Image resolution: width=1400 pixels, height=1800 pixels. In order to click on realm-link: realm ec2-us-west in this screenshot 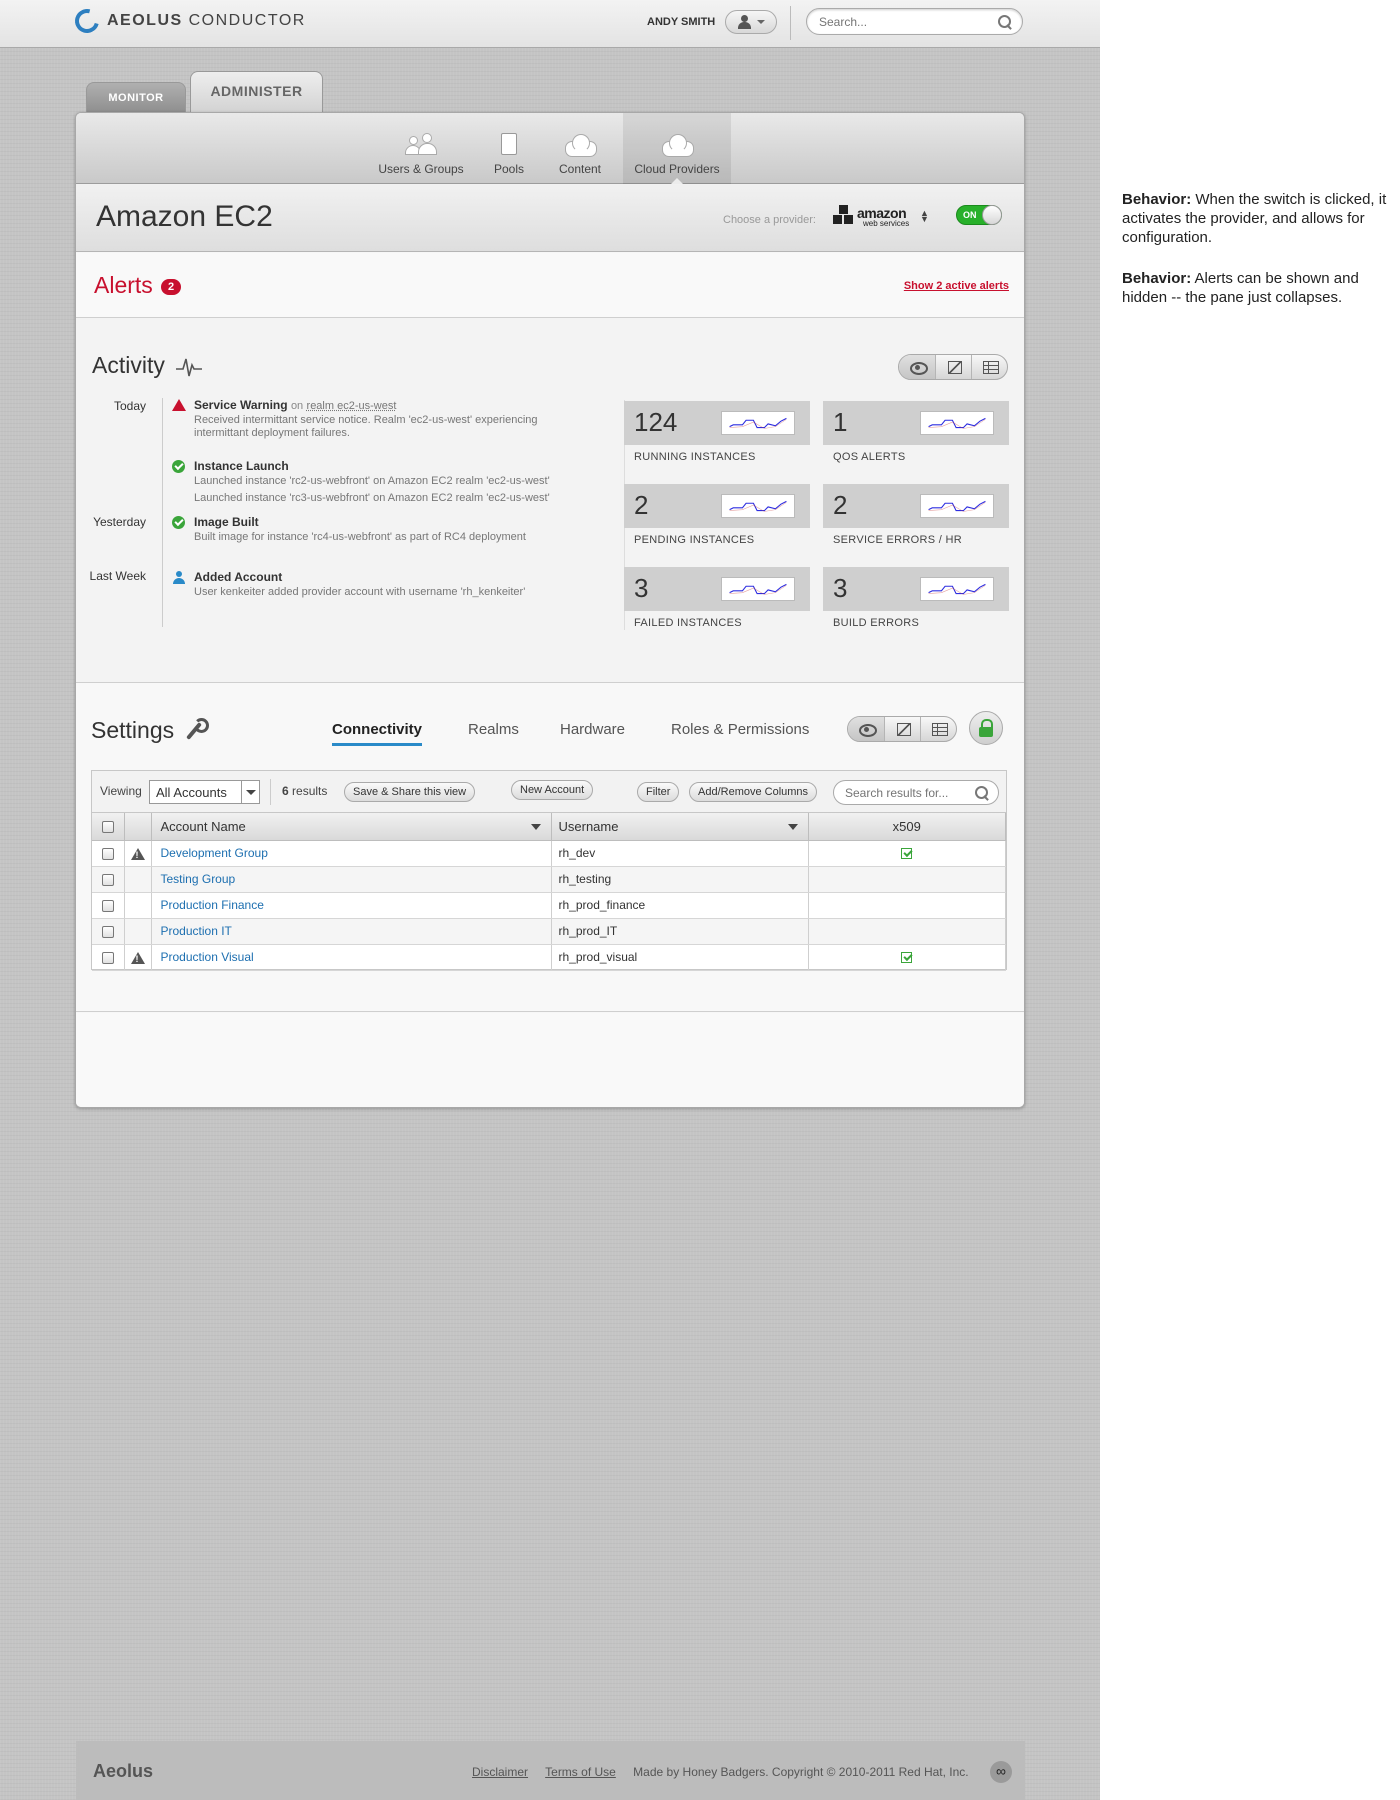, I will do `click(352, 406)`.